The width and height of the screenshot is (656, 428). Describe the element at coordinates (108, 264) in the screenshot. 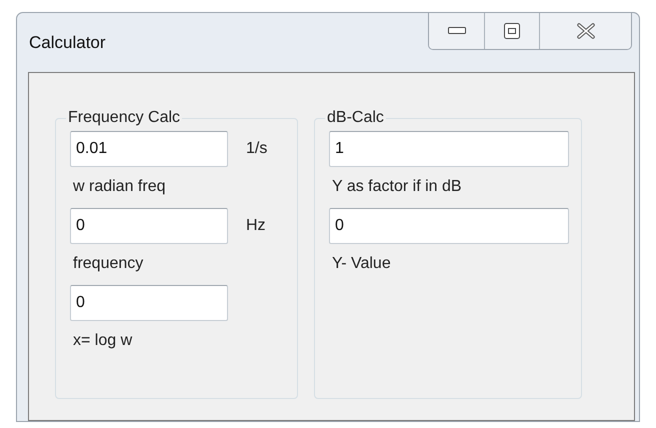

I see `field-label: frequency` at that location.